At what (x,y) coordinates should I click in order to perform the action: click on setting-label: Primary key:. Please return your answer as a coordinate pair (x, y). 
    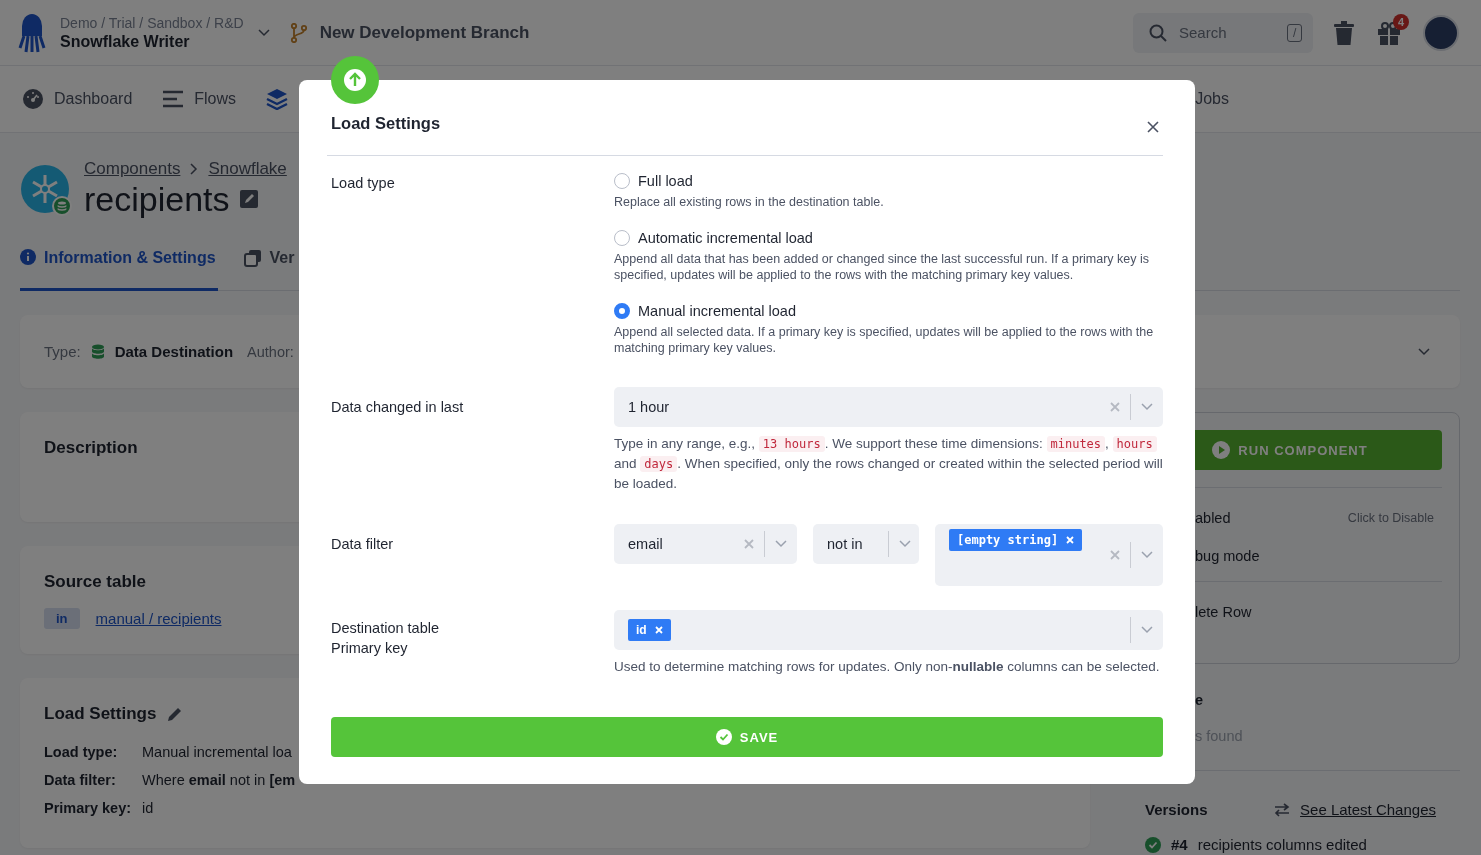
    Looking at the image, I should click on (88, 808).